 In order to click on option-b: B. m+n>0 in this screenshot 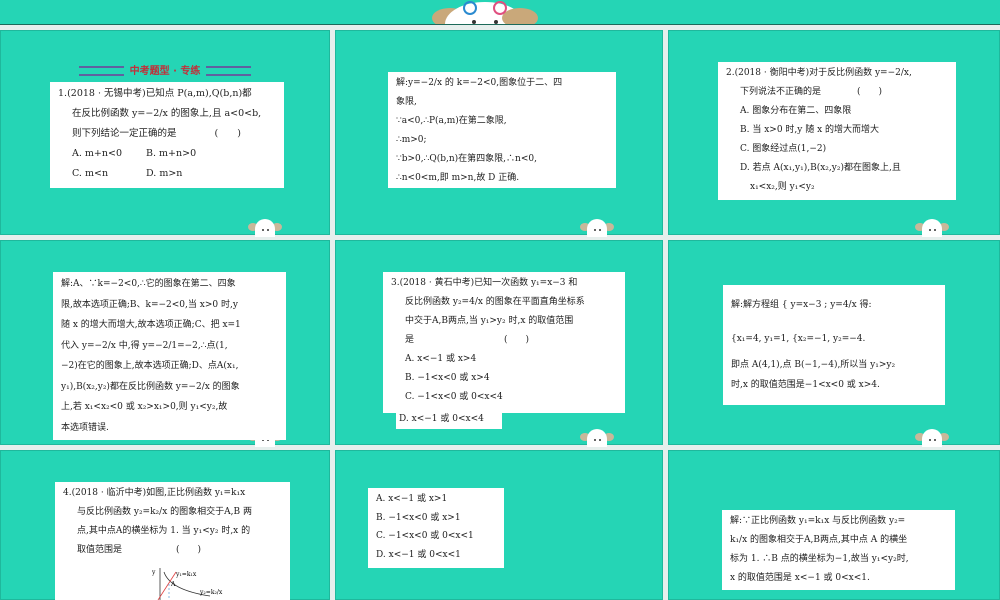, I will do `click(191, 154)`.